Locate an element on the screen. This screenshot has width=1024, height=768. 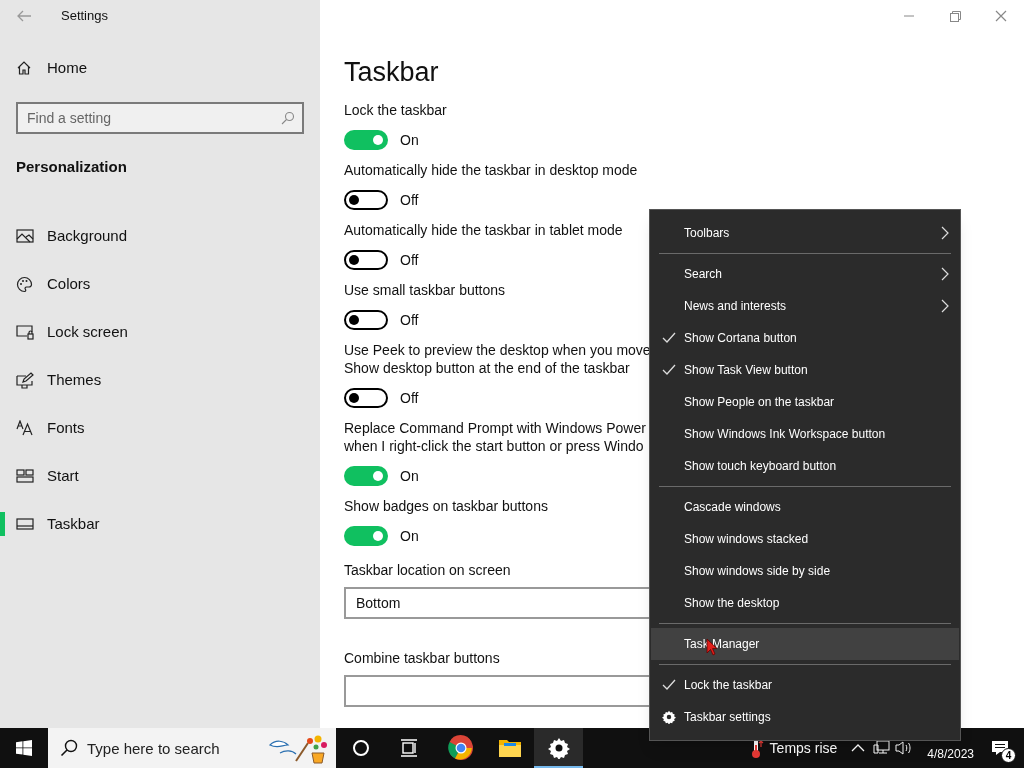
windows-logo-icon is located at coordinates (24, 748).